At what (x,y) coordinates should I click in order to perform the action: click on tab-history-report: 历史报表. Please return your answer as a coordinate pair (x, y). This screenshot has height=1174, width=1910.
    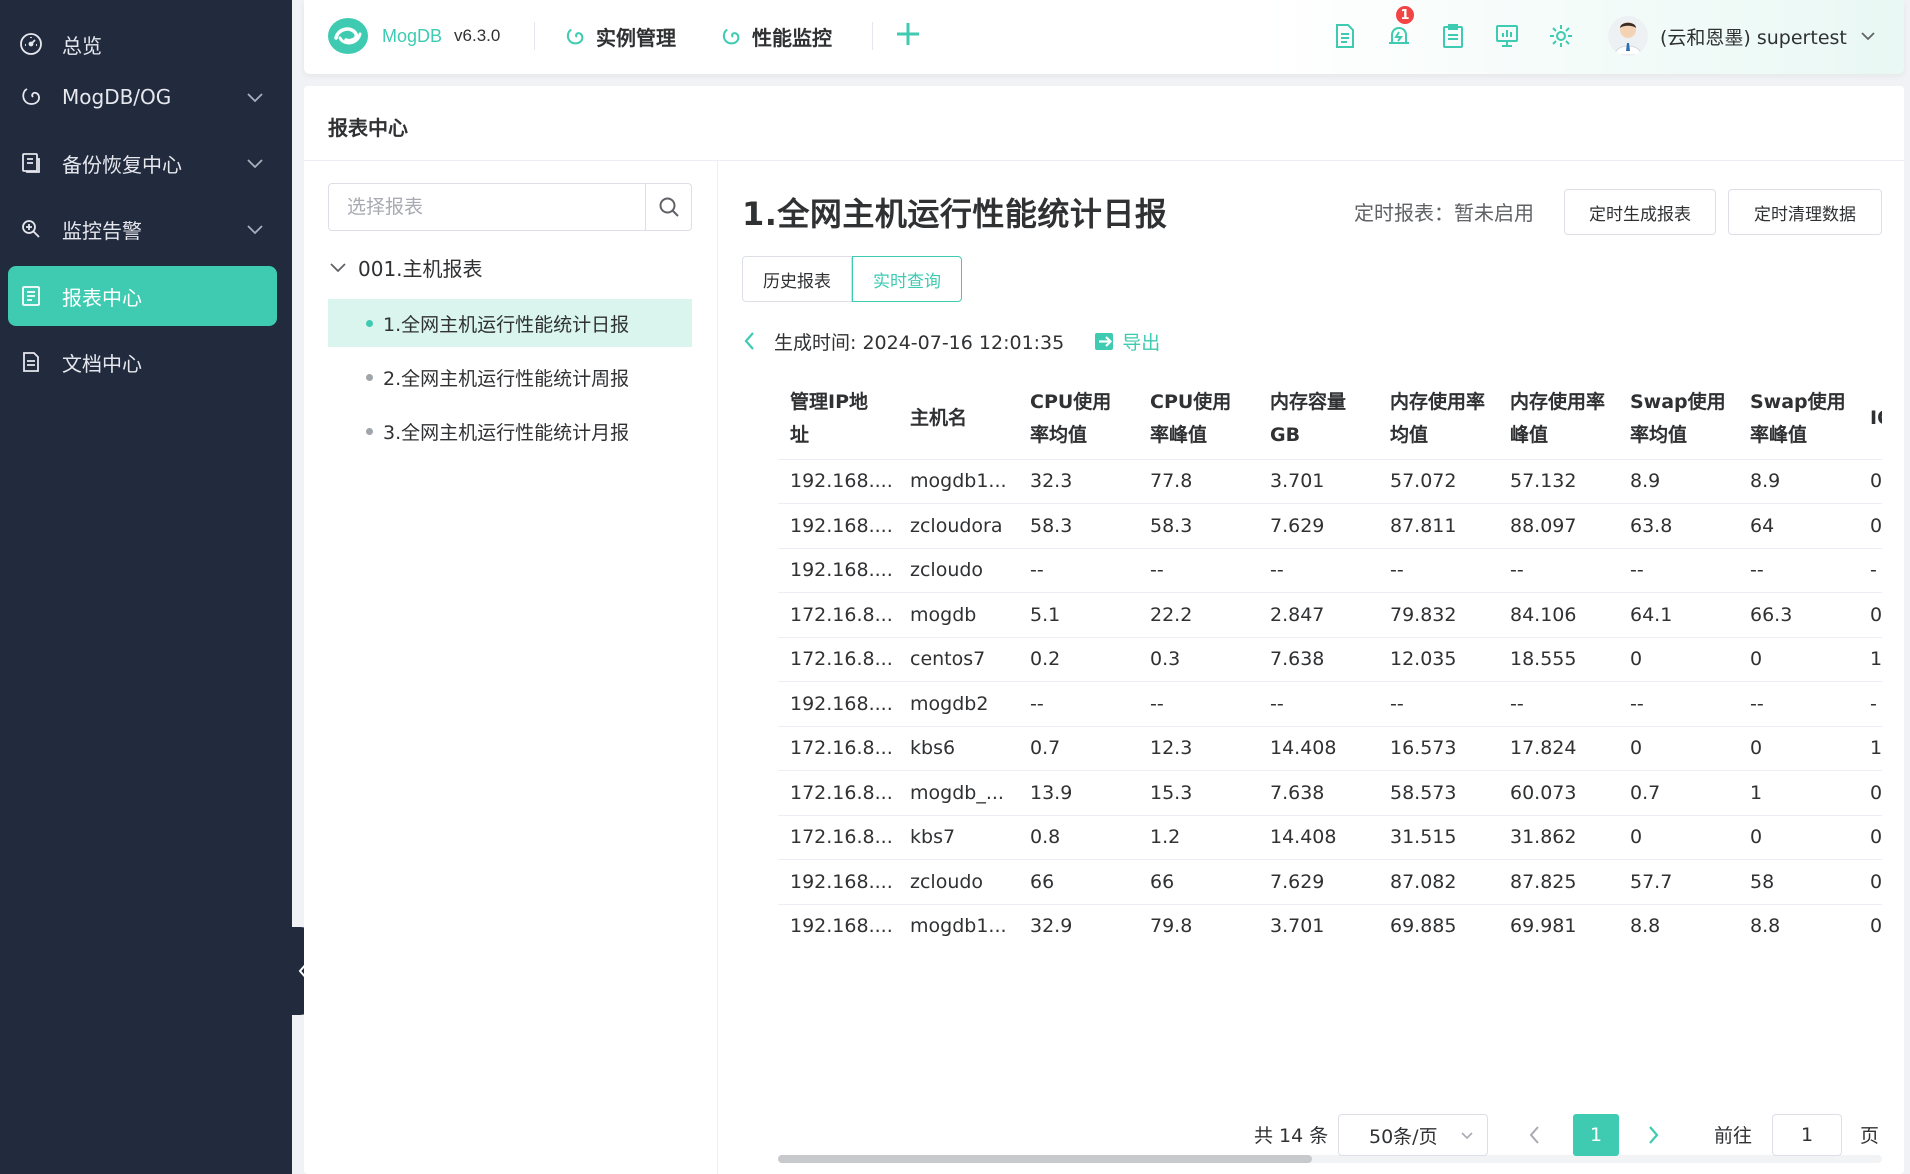
    Looking at the image, I should click on (797, 279).